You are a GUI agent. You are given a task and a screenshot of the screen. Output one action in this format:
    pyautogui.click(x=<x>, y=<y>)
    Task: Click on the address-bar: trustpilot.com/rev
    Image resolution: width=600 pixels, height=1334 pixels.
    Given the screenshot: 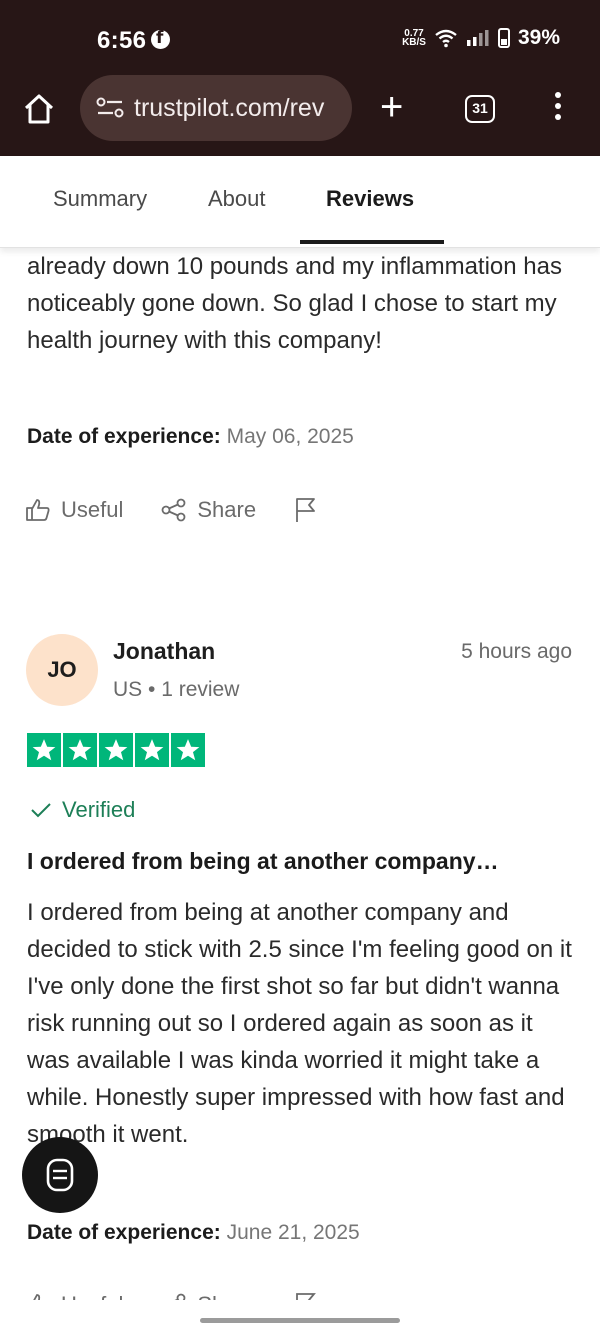 What is the action you would take?
    pyautogui.click(x=216, y=108)
    